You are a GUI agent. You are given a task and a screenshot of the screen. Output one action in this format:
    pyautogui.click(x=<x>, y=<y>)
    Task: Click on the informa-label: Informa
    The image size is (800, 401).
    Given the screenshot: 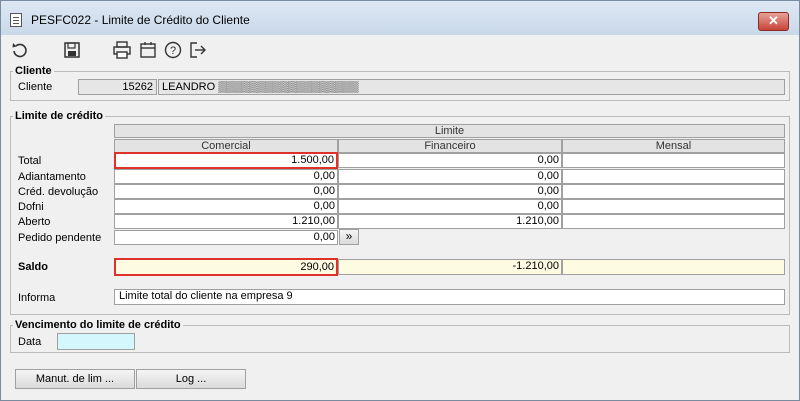 What is the action you would take?
    pyautogui.click(x=37, y=298)
    